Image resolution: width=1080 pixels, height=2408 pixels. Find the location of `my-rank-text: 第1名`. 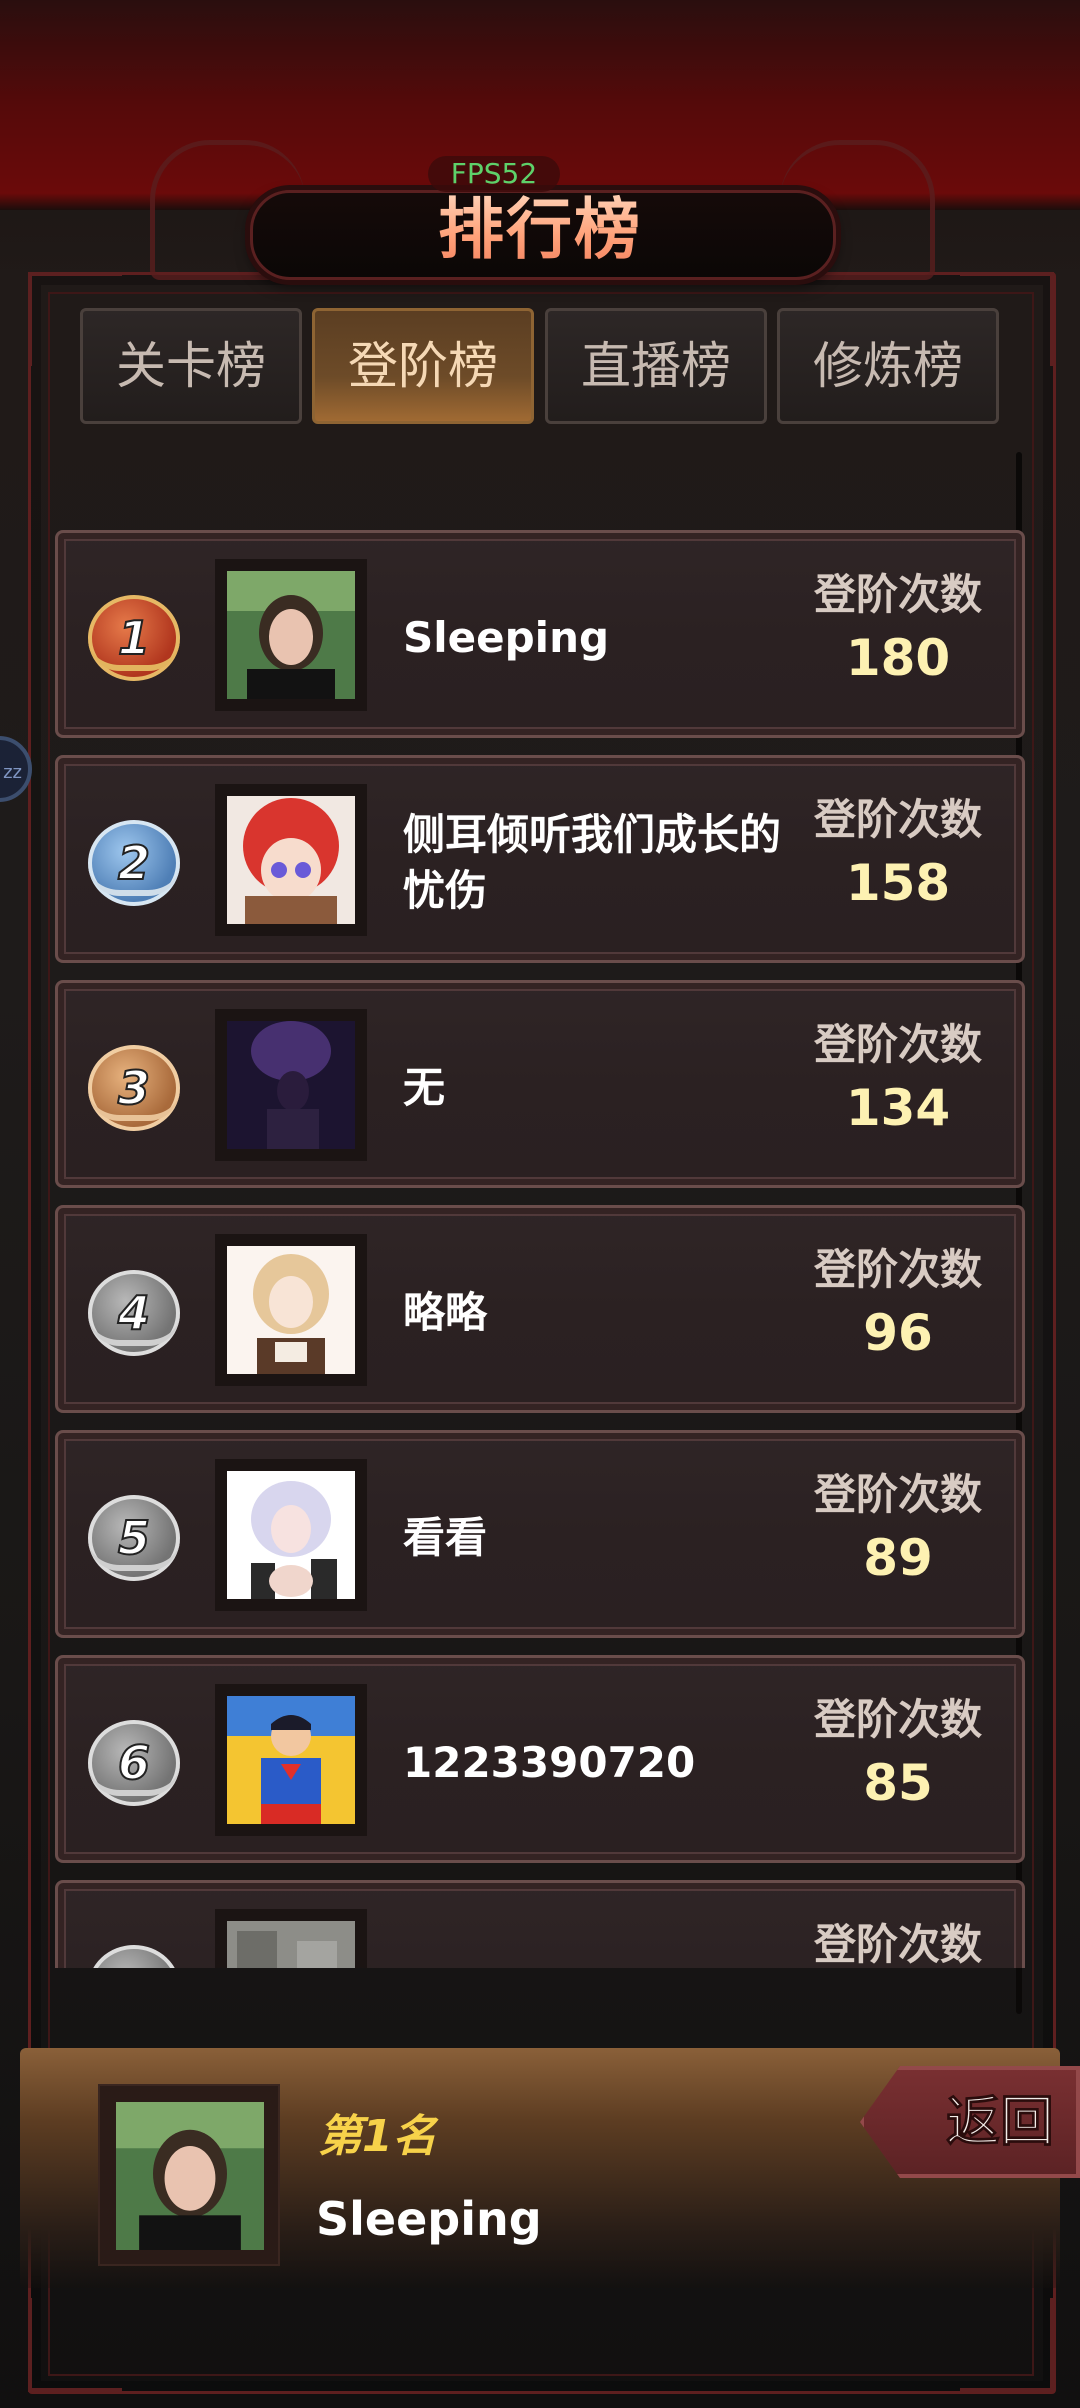

my-rank-text: 第1名 is located at coordinates (377, 2136).